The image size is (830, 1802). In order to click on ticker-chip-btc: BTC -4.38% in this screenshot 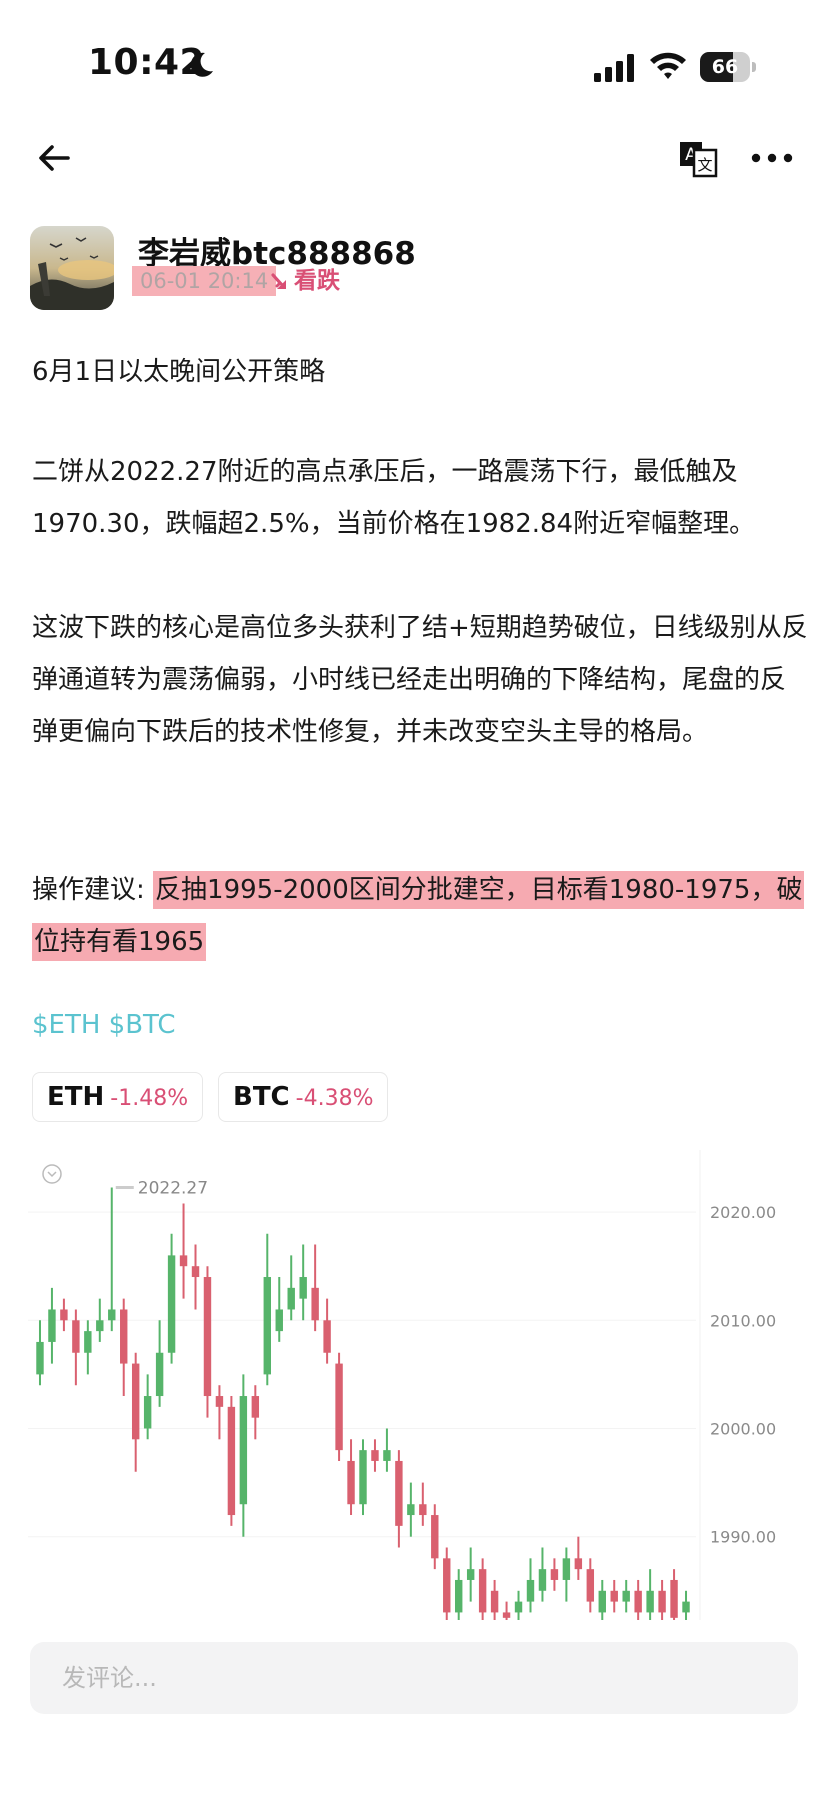, I will do `click(303, 1097)`.